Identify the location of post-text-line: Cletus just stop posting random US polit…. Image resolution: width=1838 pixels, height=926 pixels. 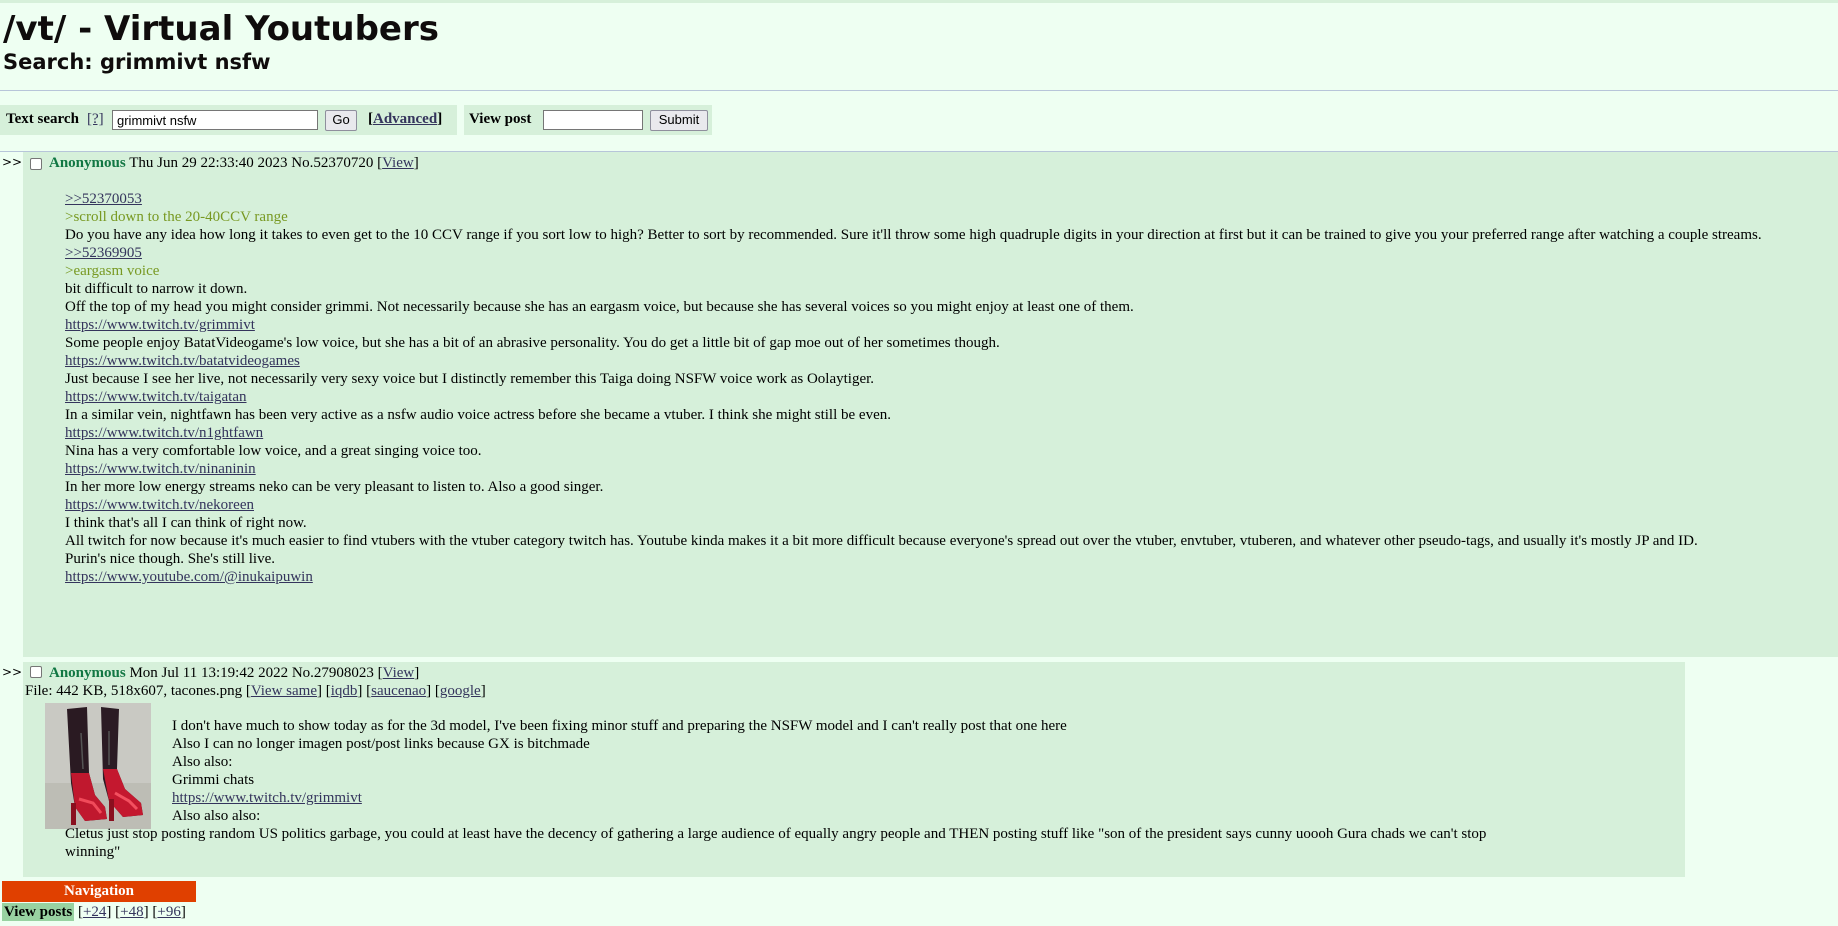
(776, 843).